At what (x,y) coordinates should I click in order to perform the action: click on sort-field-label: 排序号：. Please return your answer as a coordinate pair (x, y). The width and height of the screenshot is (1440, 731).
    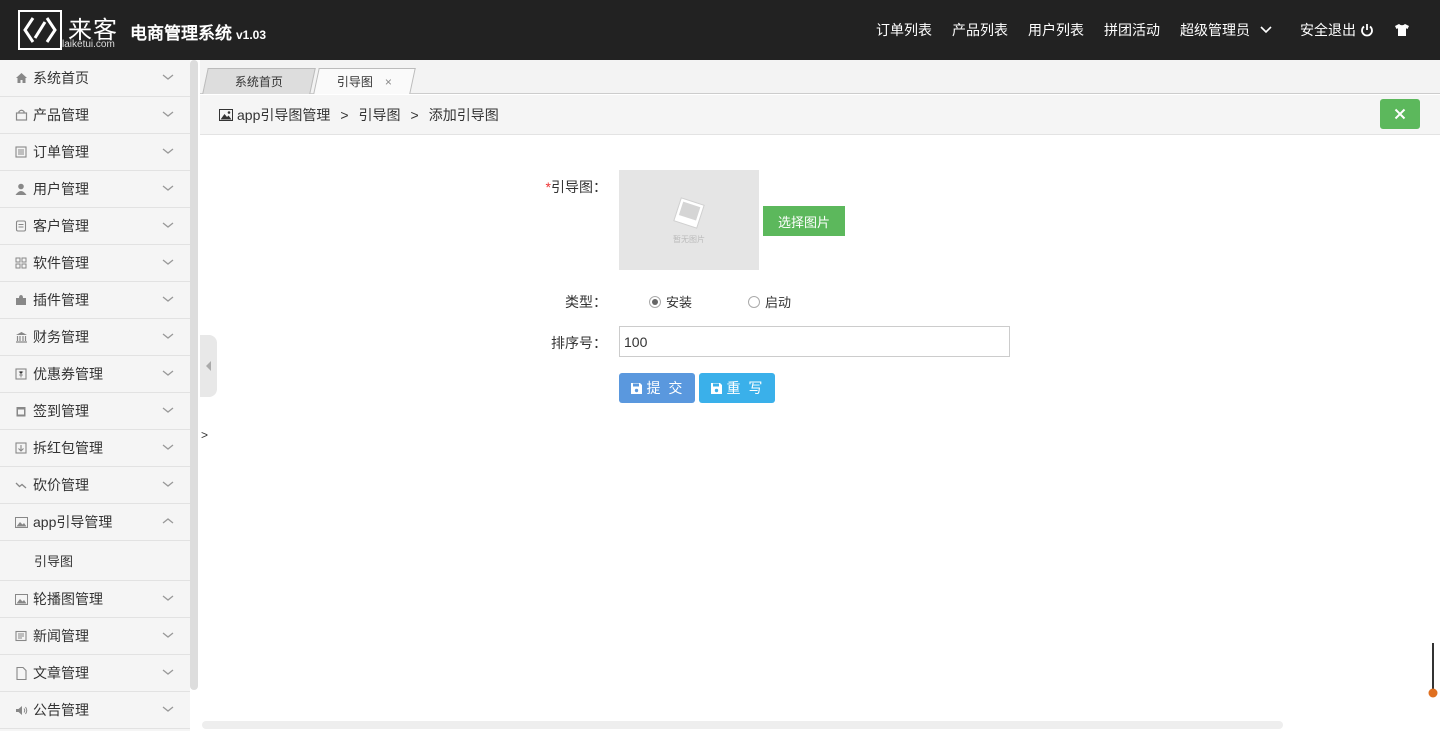
    Looking at the image, I should click on (579, 343).